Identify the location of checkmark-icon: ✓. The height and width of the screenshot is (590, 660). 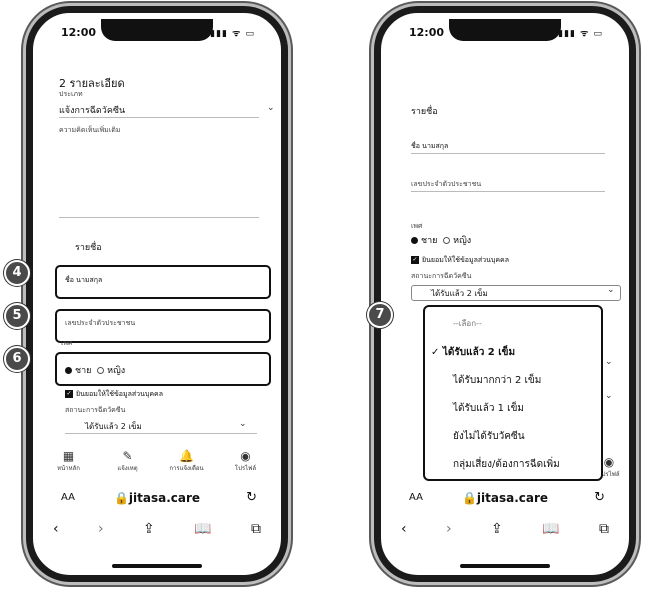
(435, 352).